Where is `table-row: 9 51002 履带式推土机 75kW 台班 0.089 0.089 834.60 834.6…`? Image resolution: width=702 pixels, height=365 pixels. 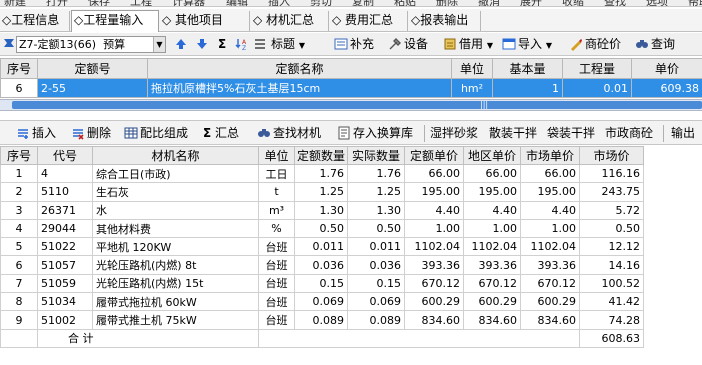 table-row: 9 51002 履带式推土机 75kW 台班 0.089 0.089 834.60 834.6… is located at coordinates (351, 320).